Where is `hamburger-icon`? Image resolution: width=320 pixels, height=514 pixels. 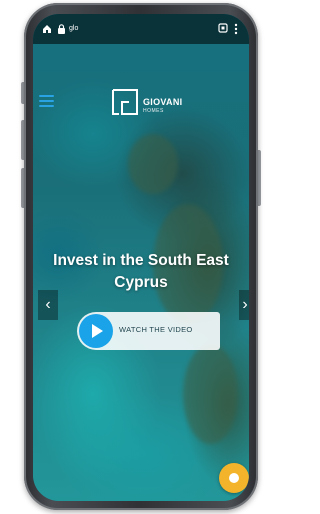 hamburger-icon is located at coordinates (46, 101).